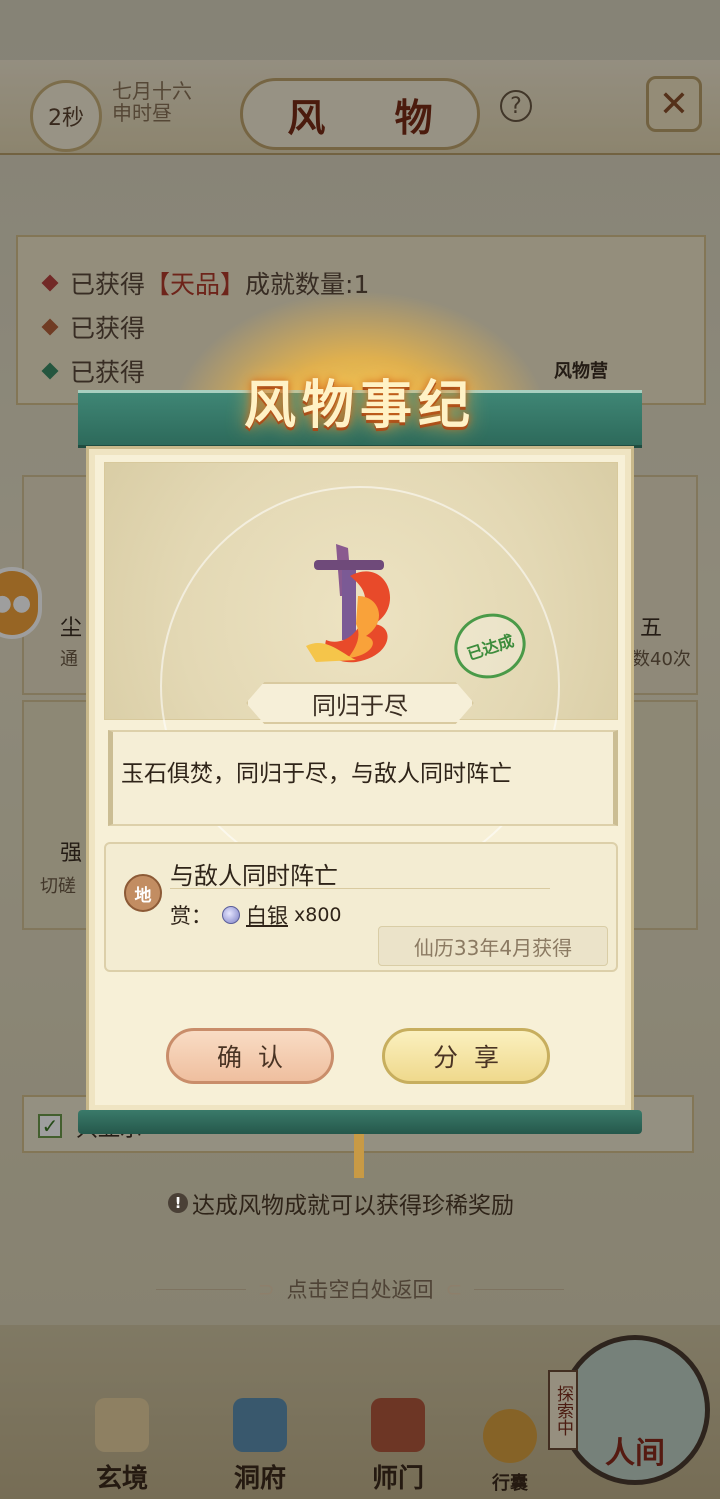 The height and width of the screenshot is (1499, 720). What do you see at coordinates (360, 888) in the screenshot?
I see `reward-divider` at bounding box center [360, 888].